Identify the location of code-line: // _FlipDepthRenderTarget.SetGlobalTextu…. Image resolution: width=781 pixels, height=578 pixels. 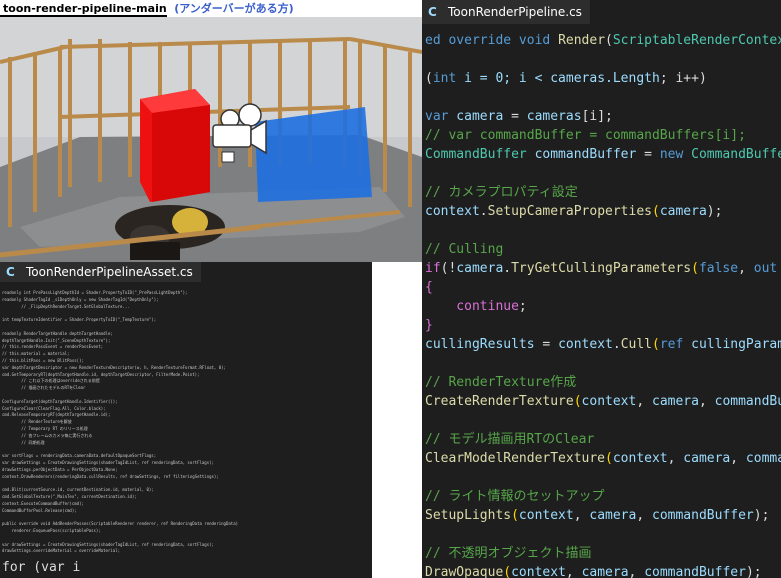
(65, 307).